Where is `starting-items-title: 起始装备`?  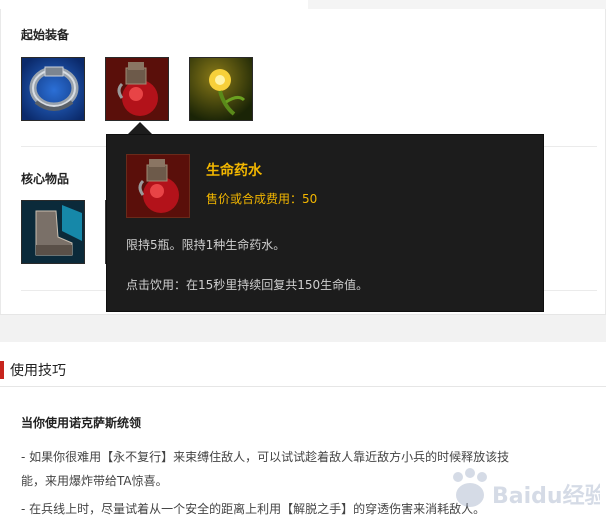
starting-items-title: 起始装备 is located at coordinates (45, 35).